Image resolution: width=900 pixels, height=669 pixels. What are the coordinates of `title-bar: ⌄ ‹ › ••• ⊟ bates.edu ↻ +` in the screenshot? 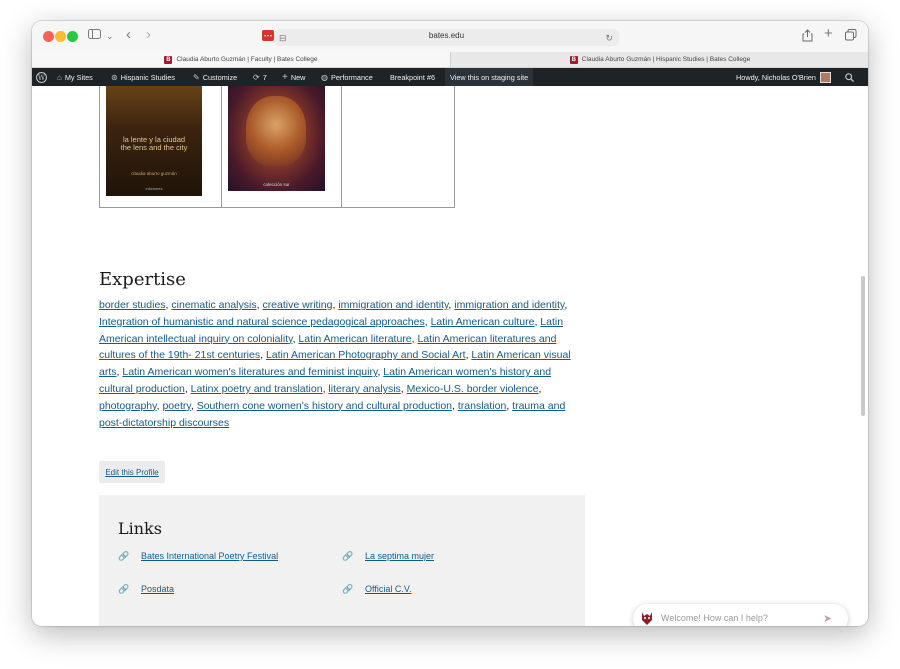 It's located at (450, 36).